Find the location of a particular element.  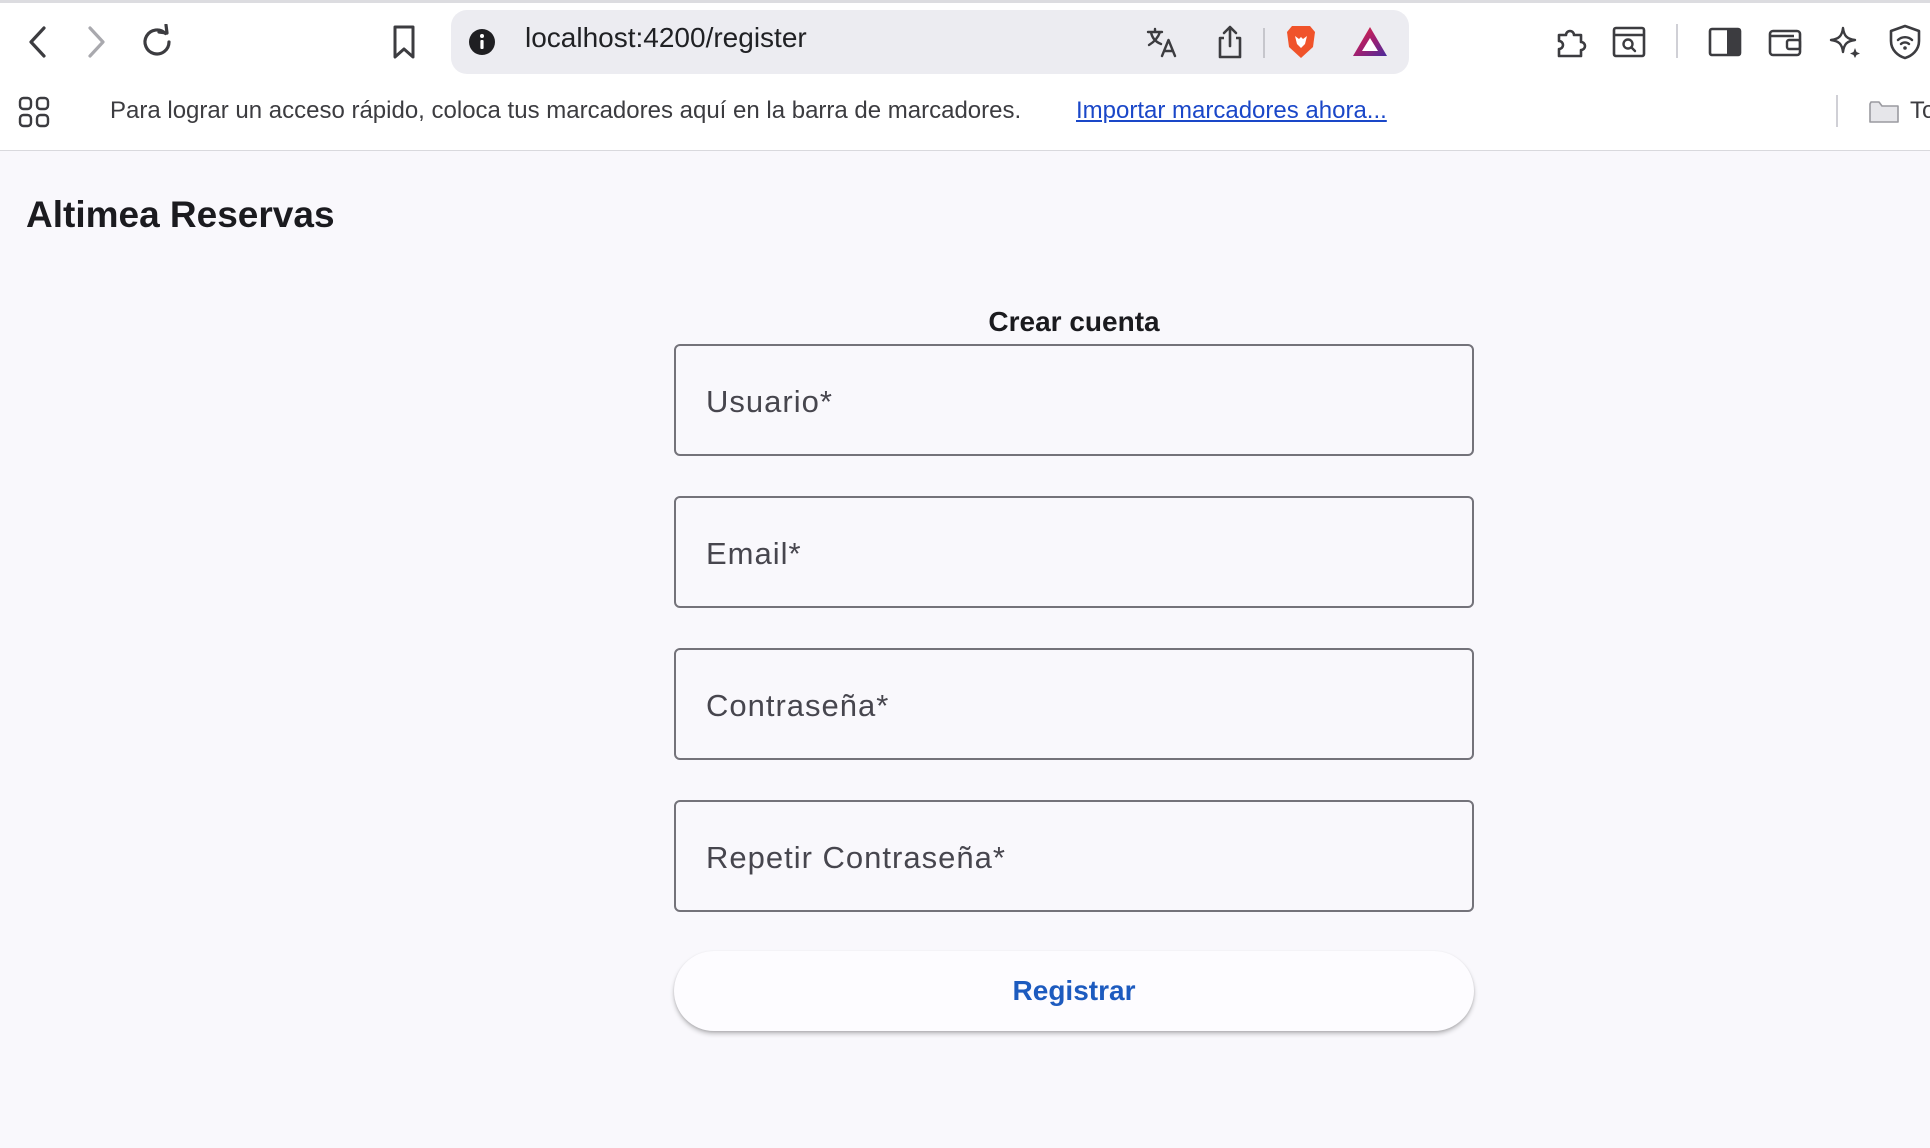

url-bar-divider is located at coordinates (1264, 43).